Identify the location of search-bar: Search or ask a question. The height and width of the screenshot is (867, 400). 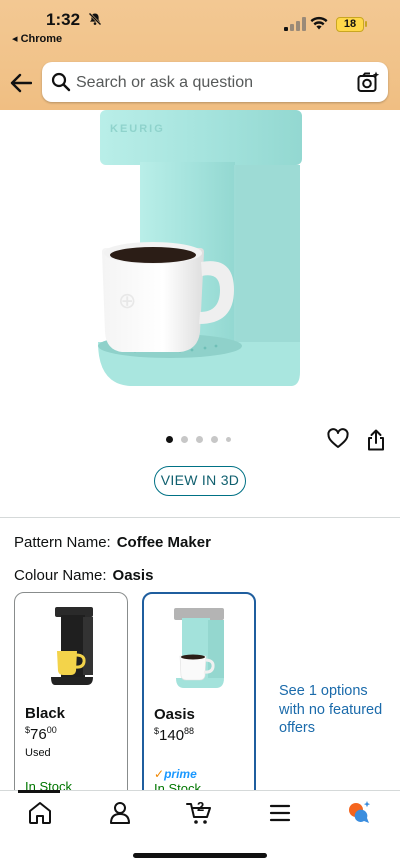
(215, 82).